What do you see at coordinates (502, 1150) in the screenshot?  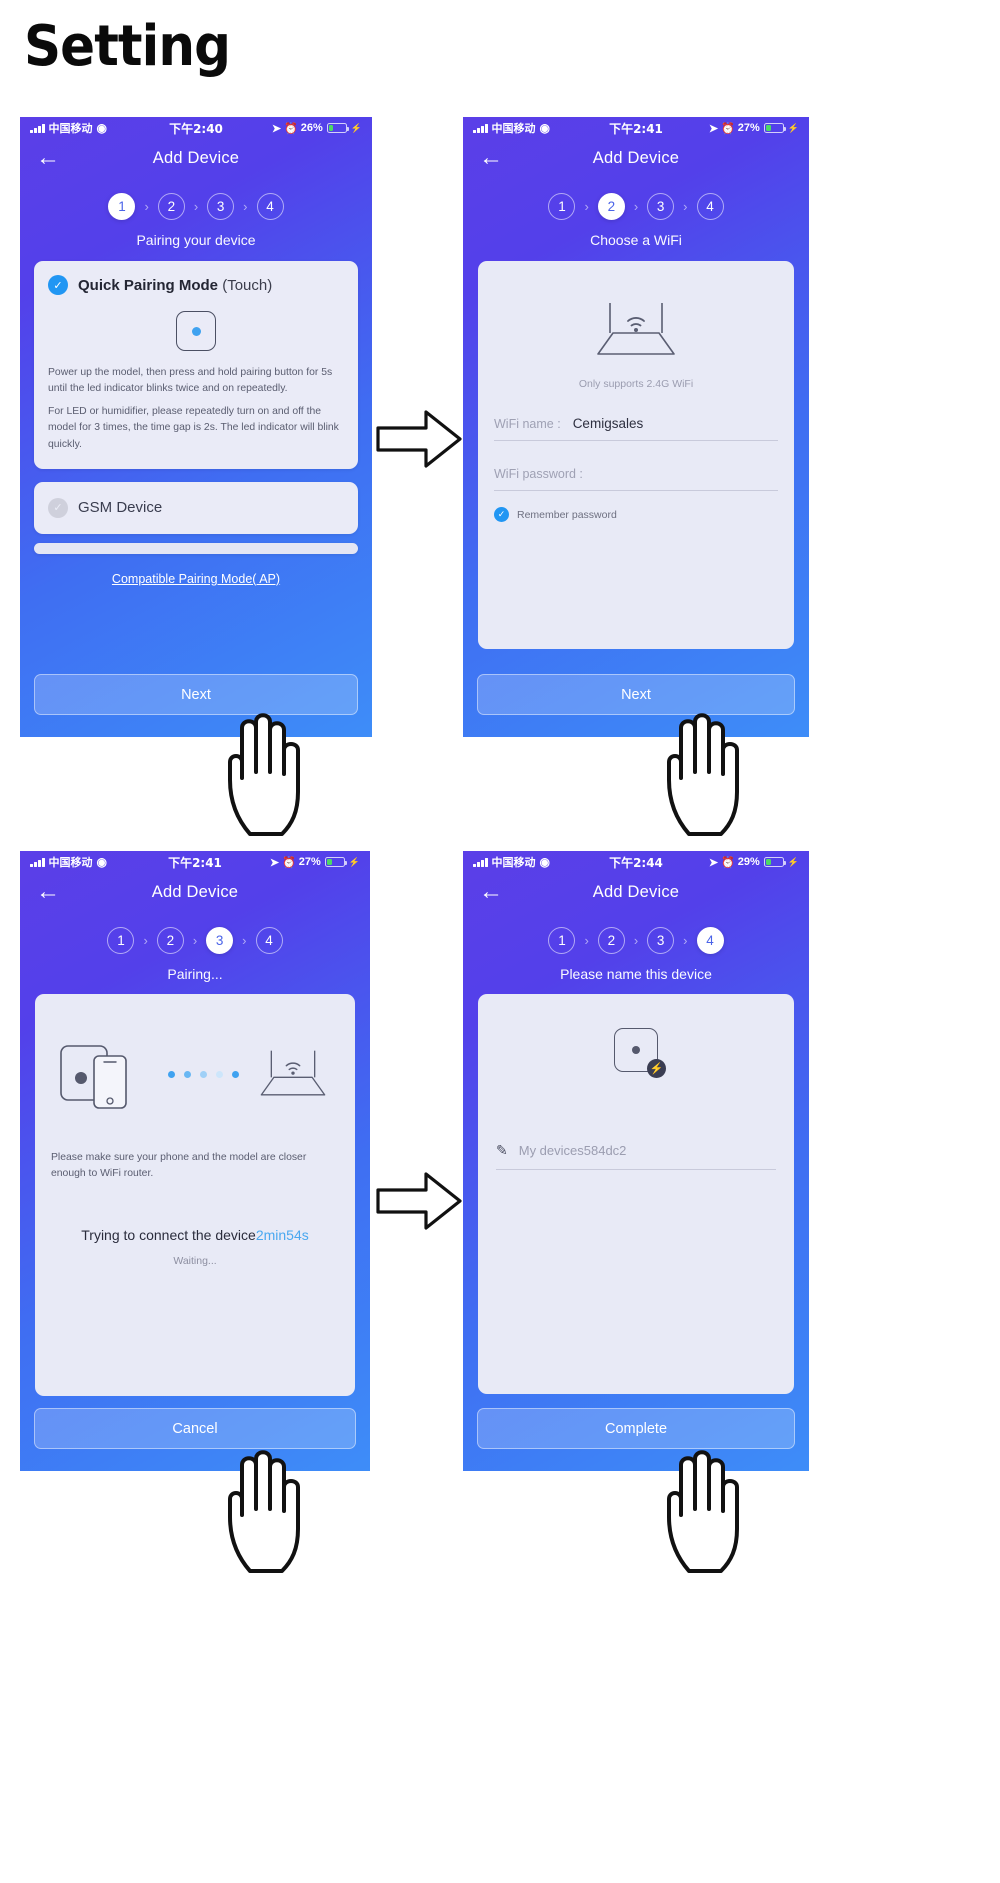 I see `pencil-icon: ✎` at bounding box center [502, 1150].